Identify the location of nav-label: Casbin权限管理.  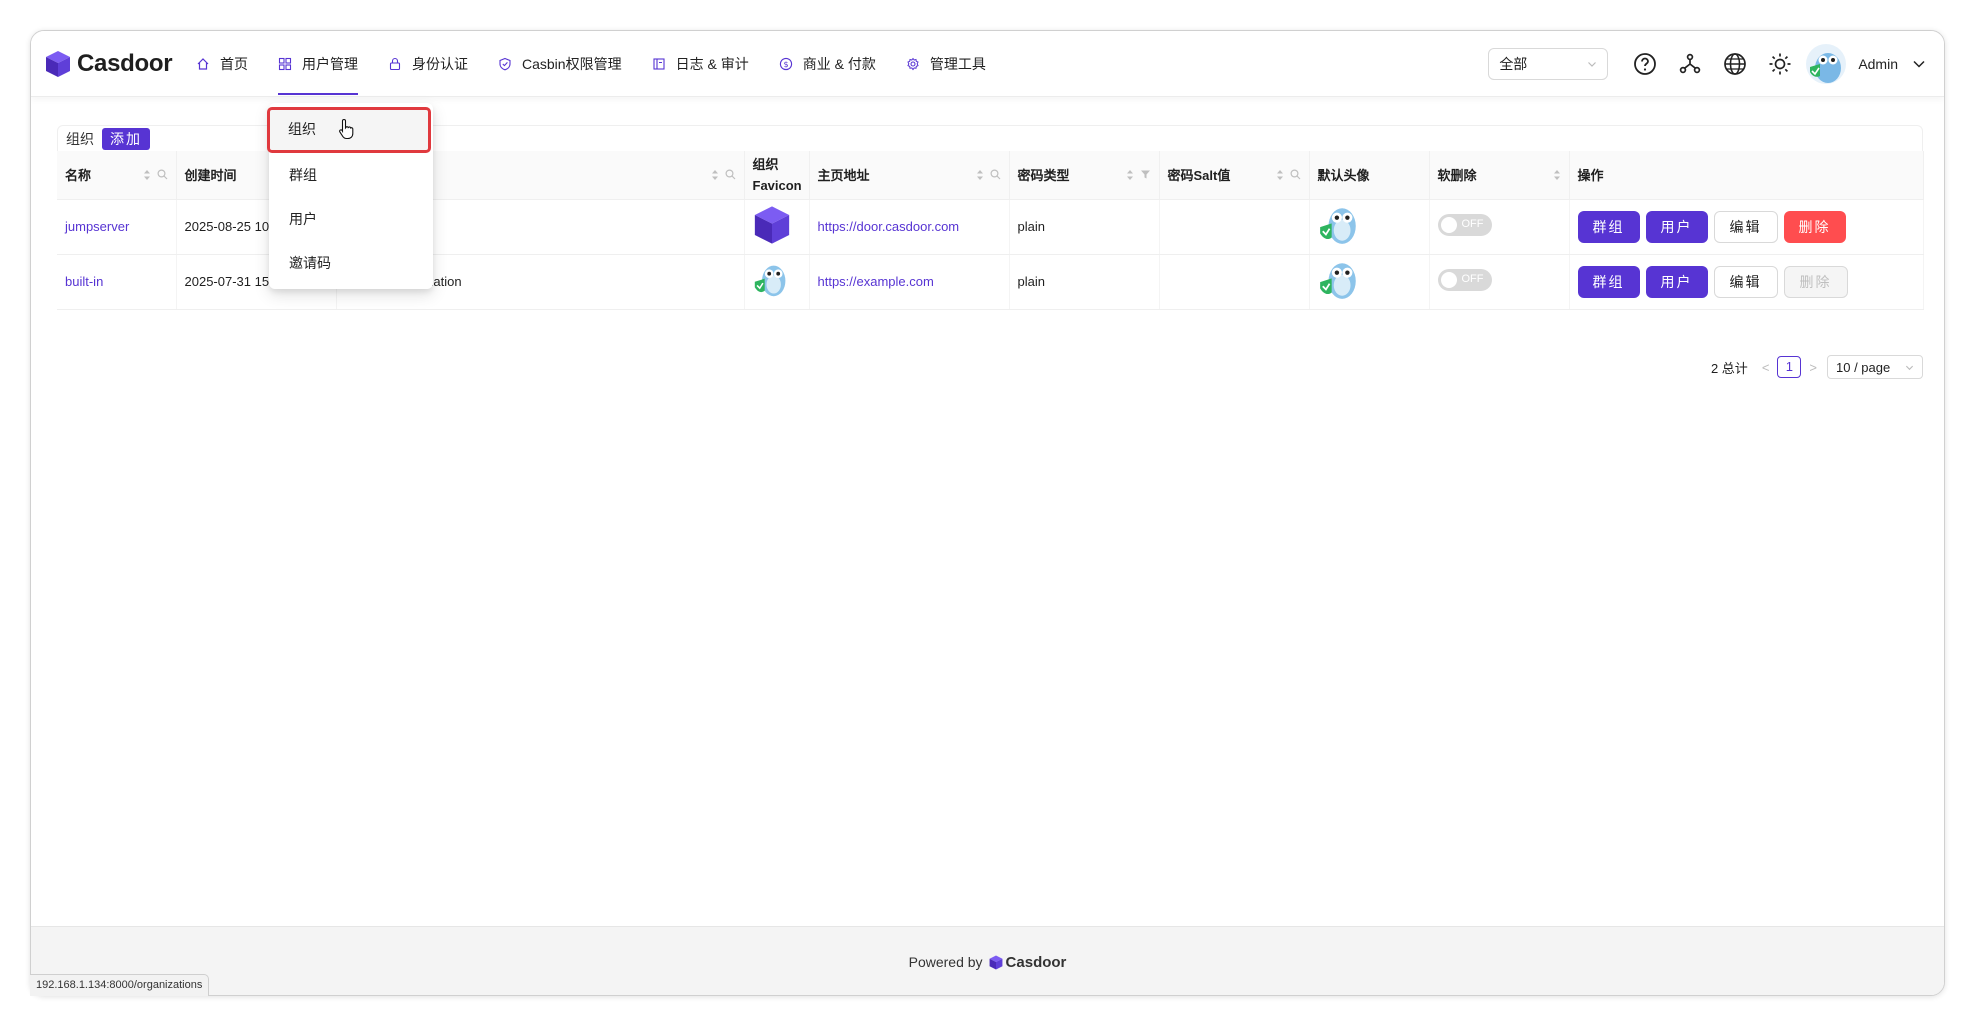
(572, 64).